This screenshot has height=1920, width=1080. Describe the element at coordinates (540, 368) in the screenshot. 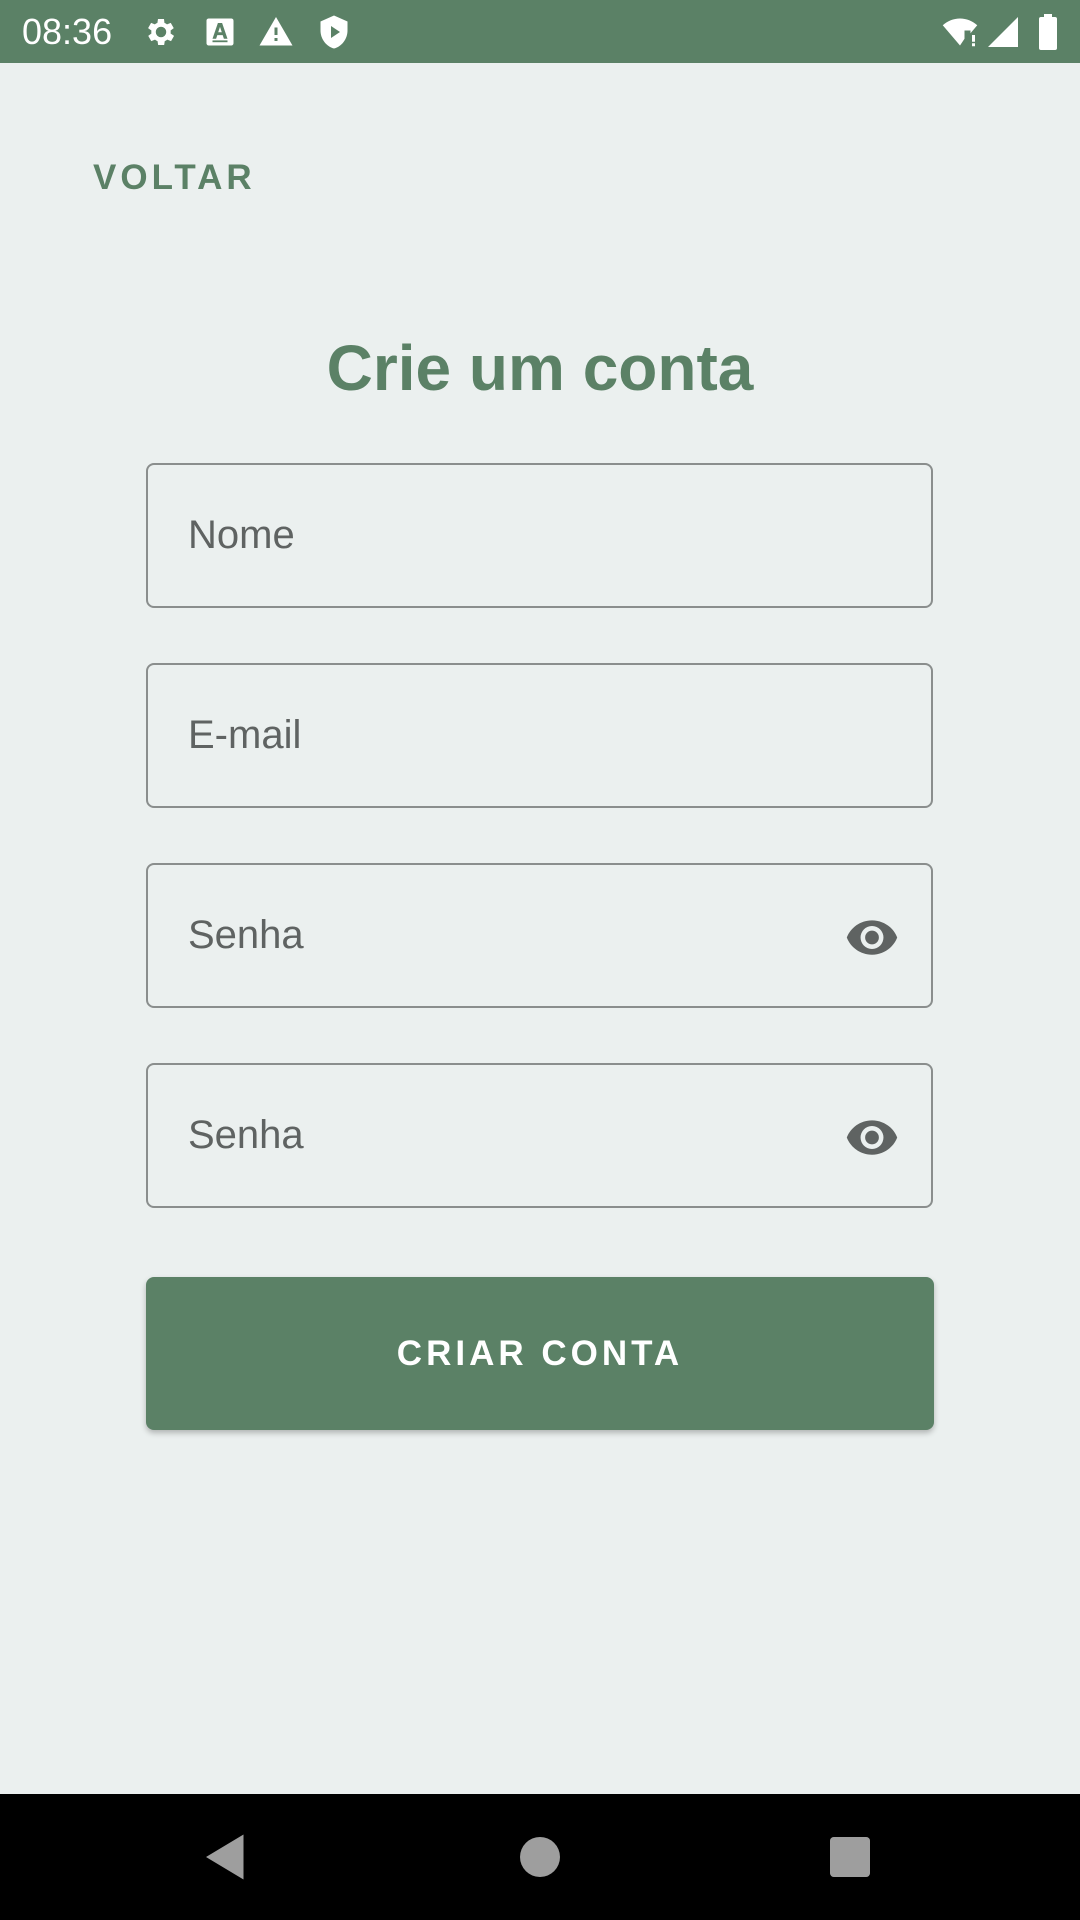

I see `page-title: Crie um conta` at that location.